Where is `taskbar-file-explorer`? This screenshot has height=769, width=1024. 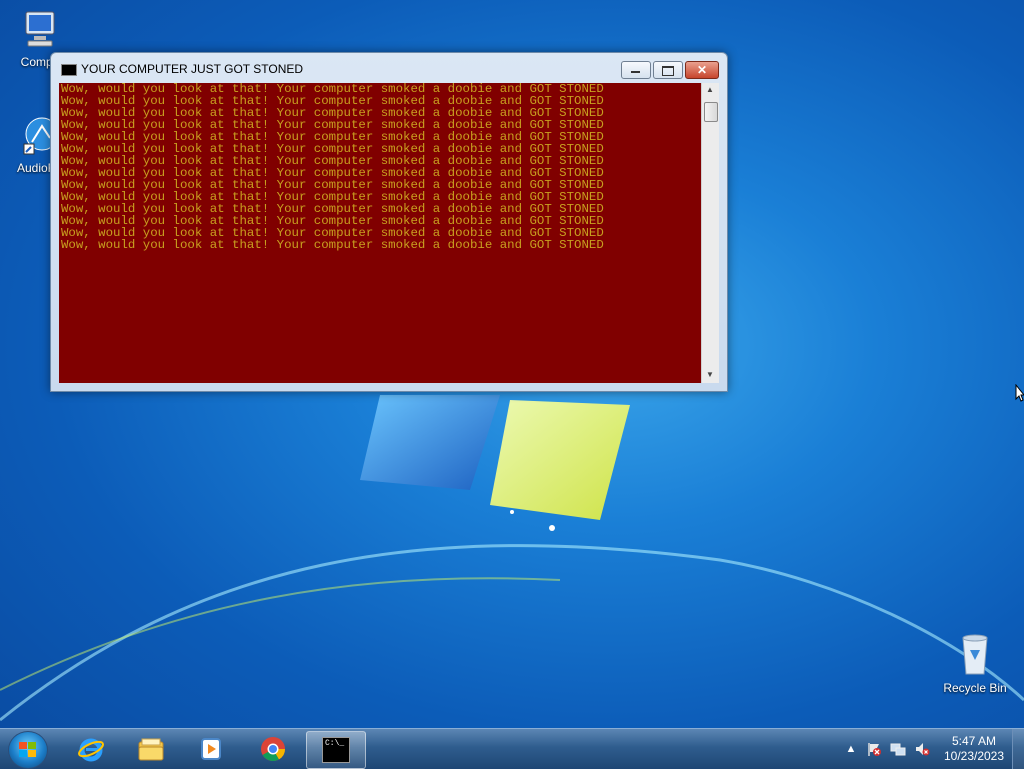 taskbar-file-explorer is located at coordinates (151, 749).